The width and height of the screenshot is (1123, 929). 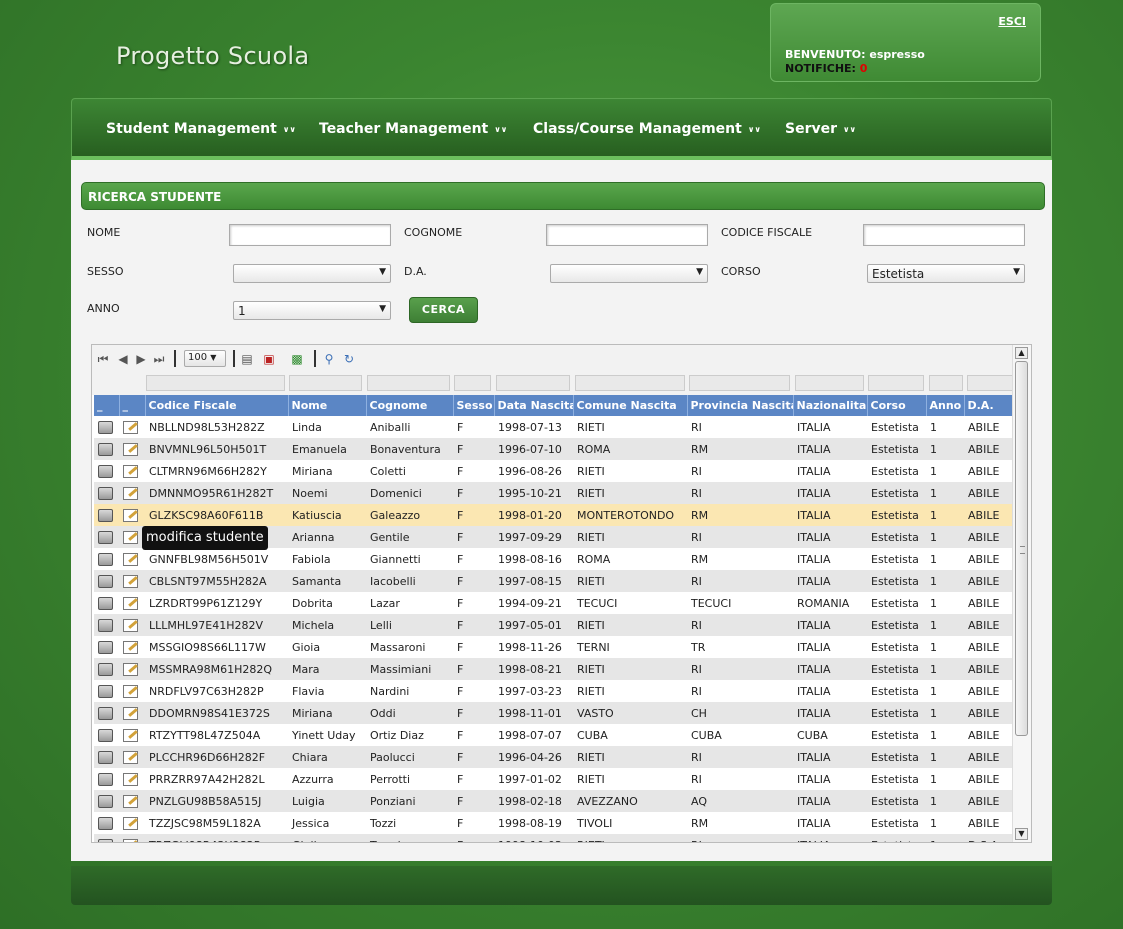 I want to click on filter-provincia-nascita, so click(x=739, y=383).